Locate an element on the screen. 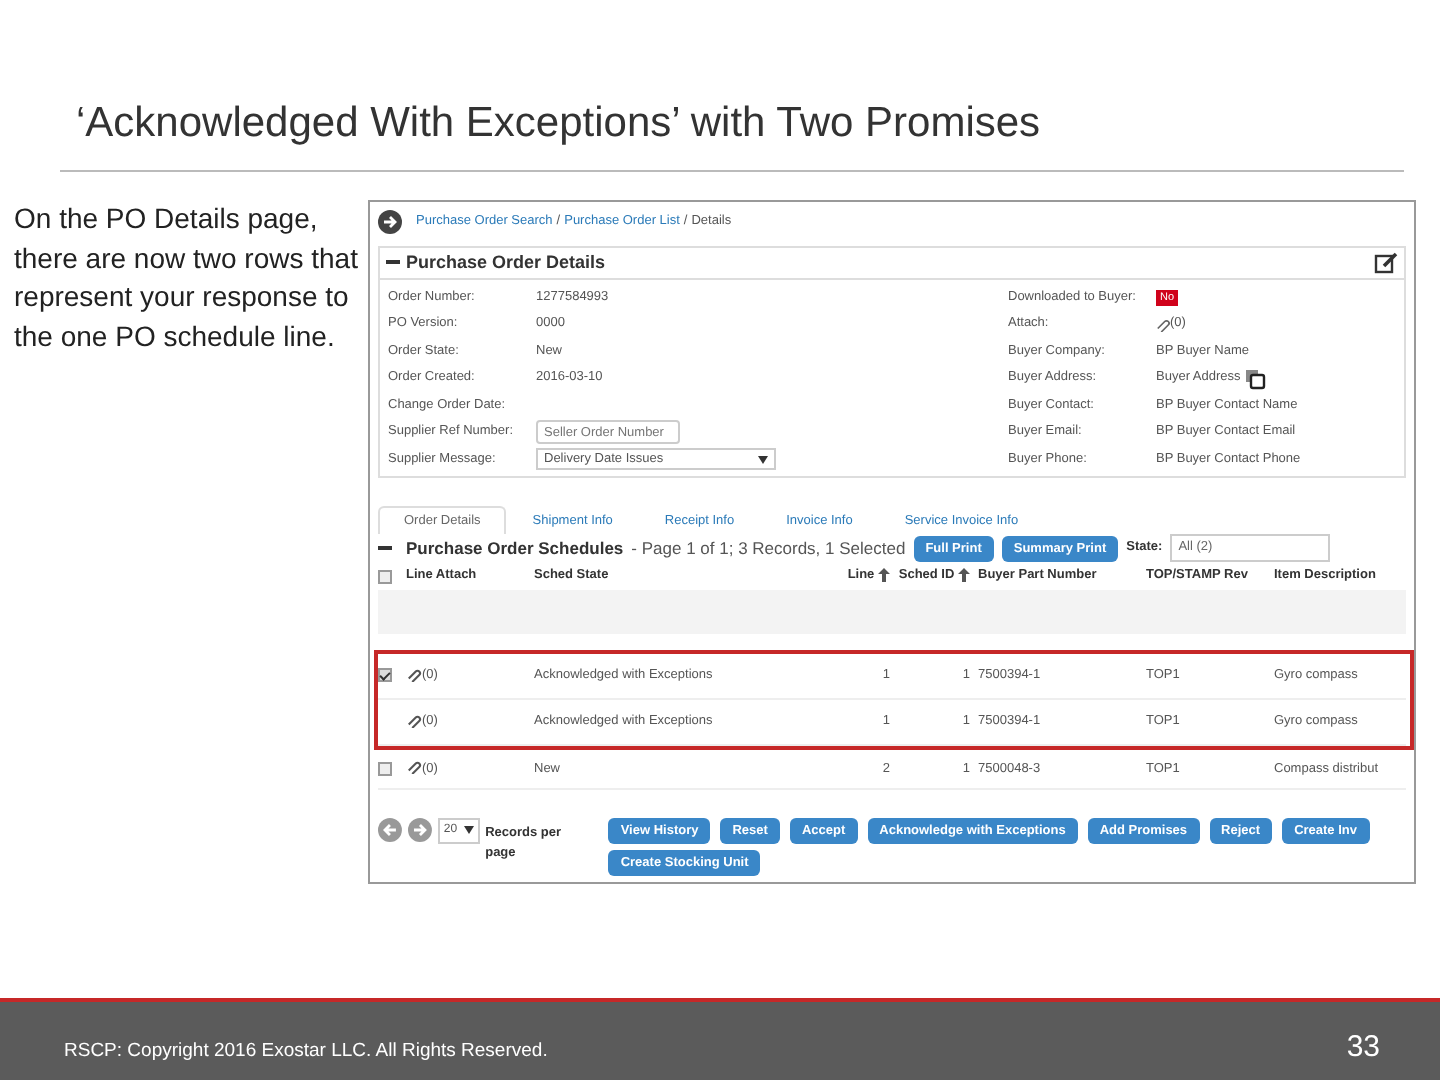 This screenshot has height=1080, width=1440. slide-title: ‘Acknowledged With Exceptions’ with Two Promises is located at coordinates (732, 86).